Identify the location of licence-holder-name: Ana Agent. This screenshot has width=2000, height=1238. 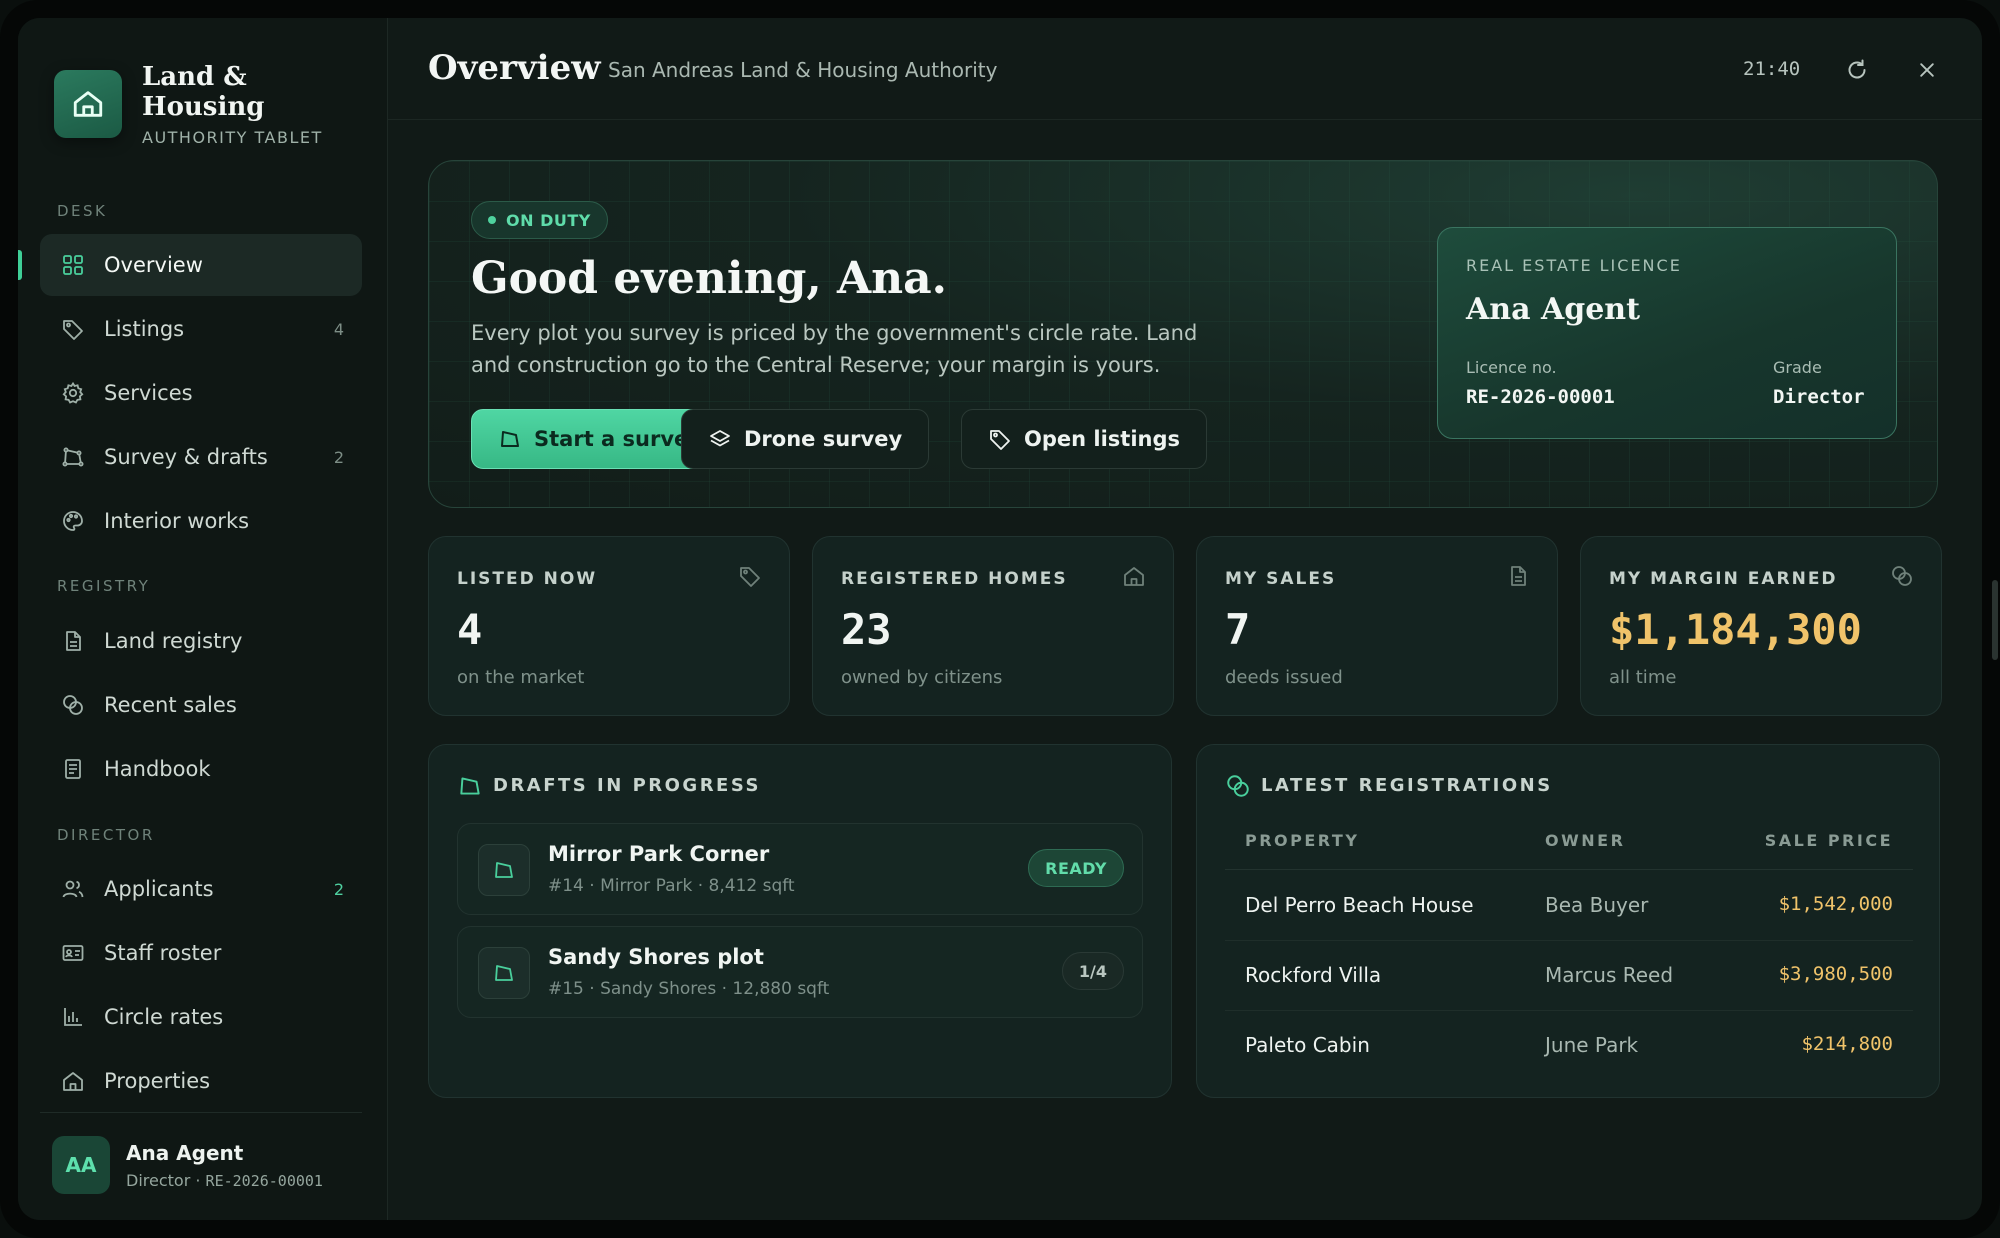
(1553, 309).